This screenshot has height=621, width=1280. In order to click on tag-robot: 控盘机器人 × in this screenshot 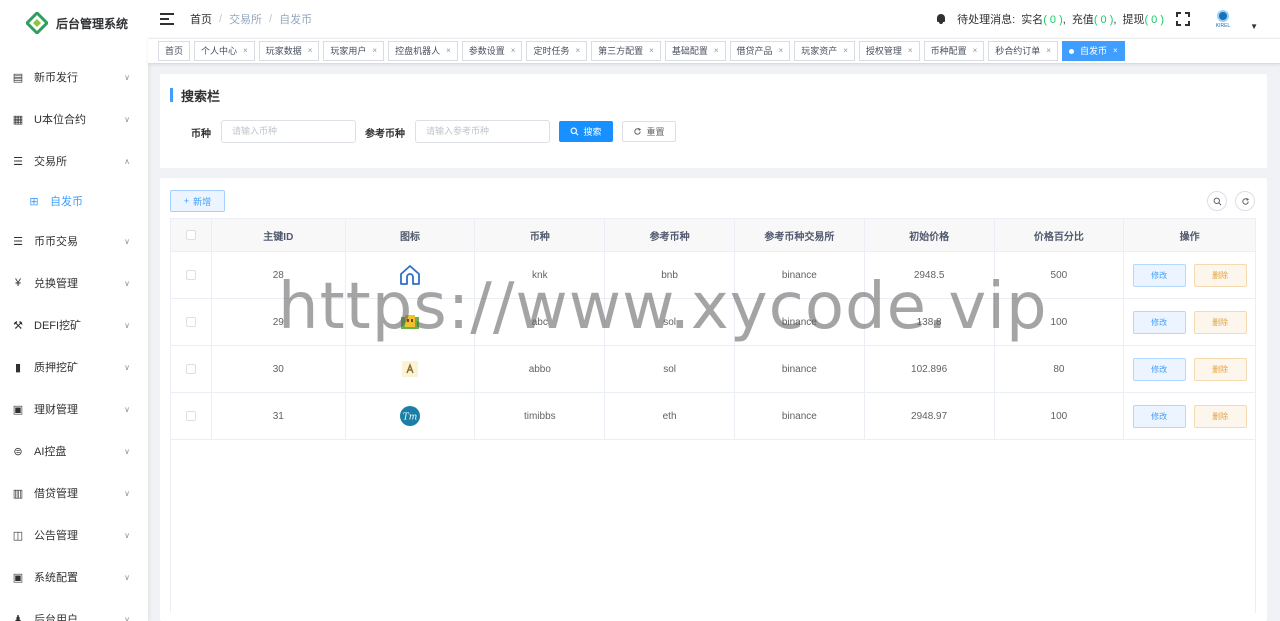, I will do `click(423, 51)`.